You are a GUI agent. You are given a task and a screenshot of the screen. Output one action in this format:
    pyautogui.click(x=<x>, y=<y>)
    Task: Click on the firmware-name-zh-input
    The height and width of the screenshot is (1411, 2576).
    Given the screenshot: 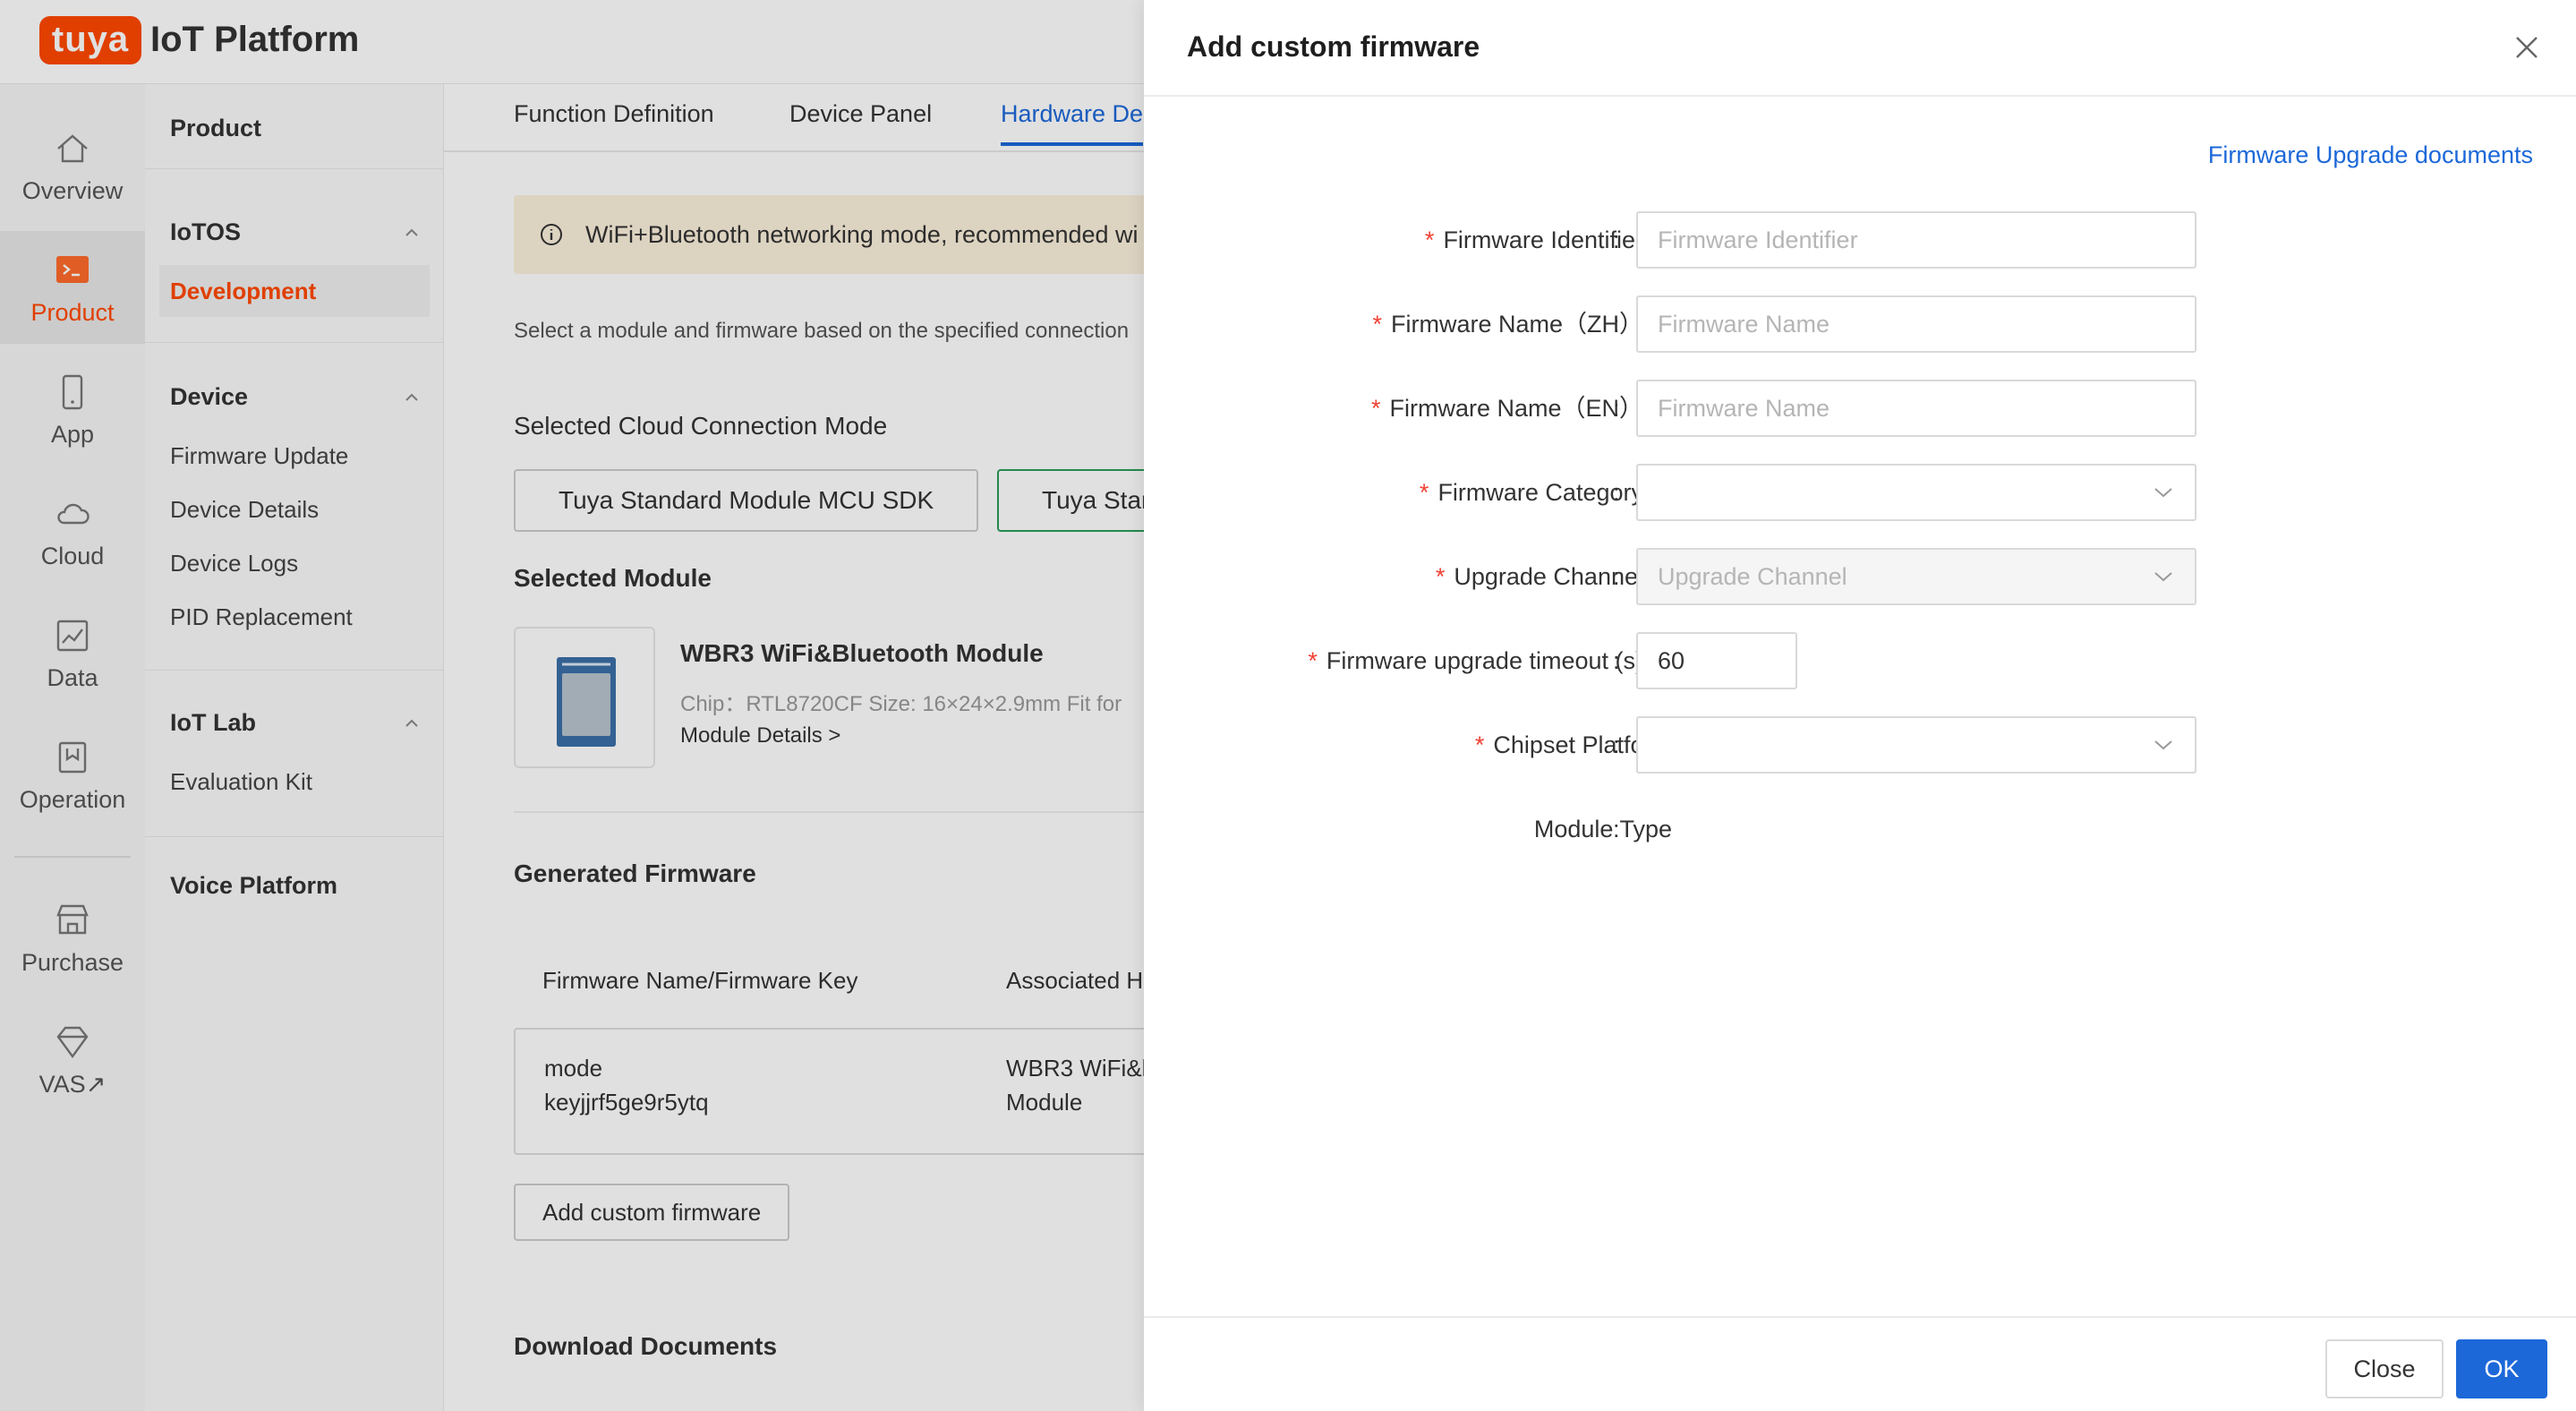 What is the action you would take?
    pyautogui.click(x=1916, y=324)
    